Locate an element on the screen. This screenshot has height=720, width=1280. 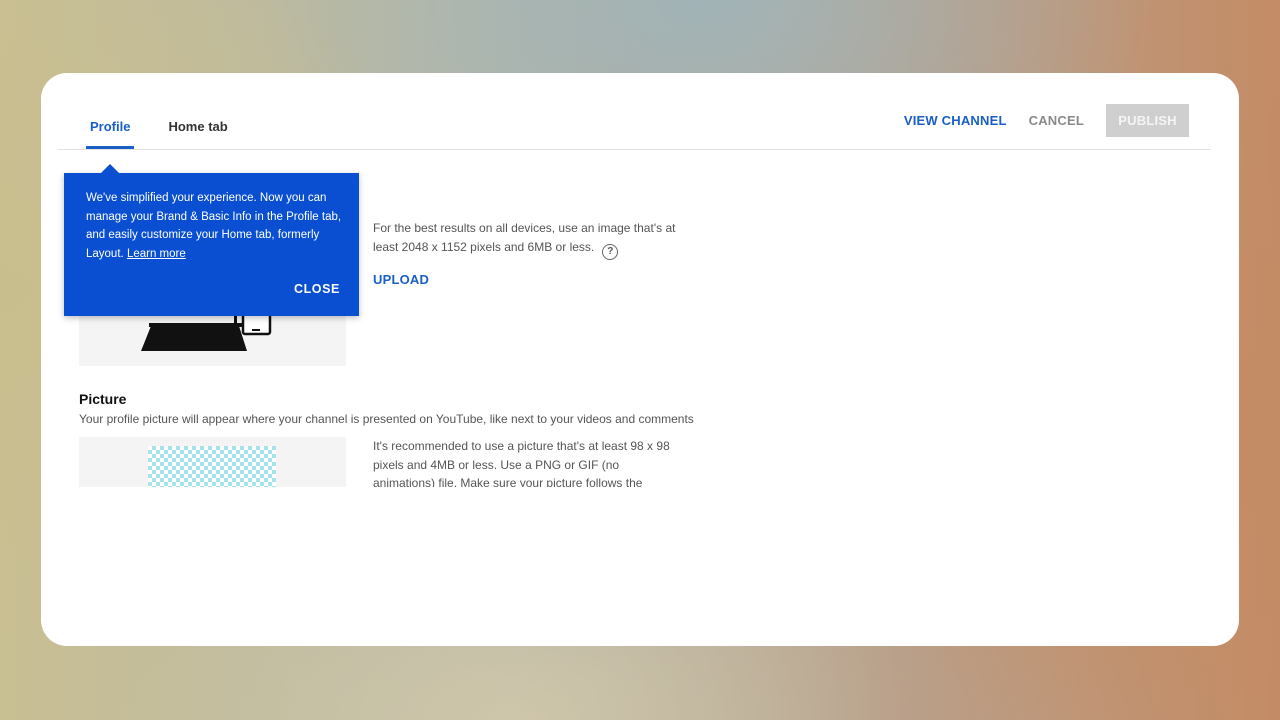
tooltip-close-button: CLOSE is located at coordinates (317, 289).